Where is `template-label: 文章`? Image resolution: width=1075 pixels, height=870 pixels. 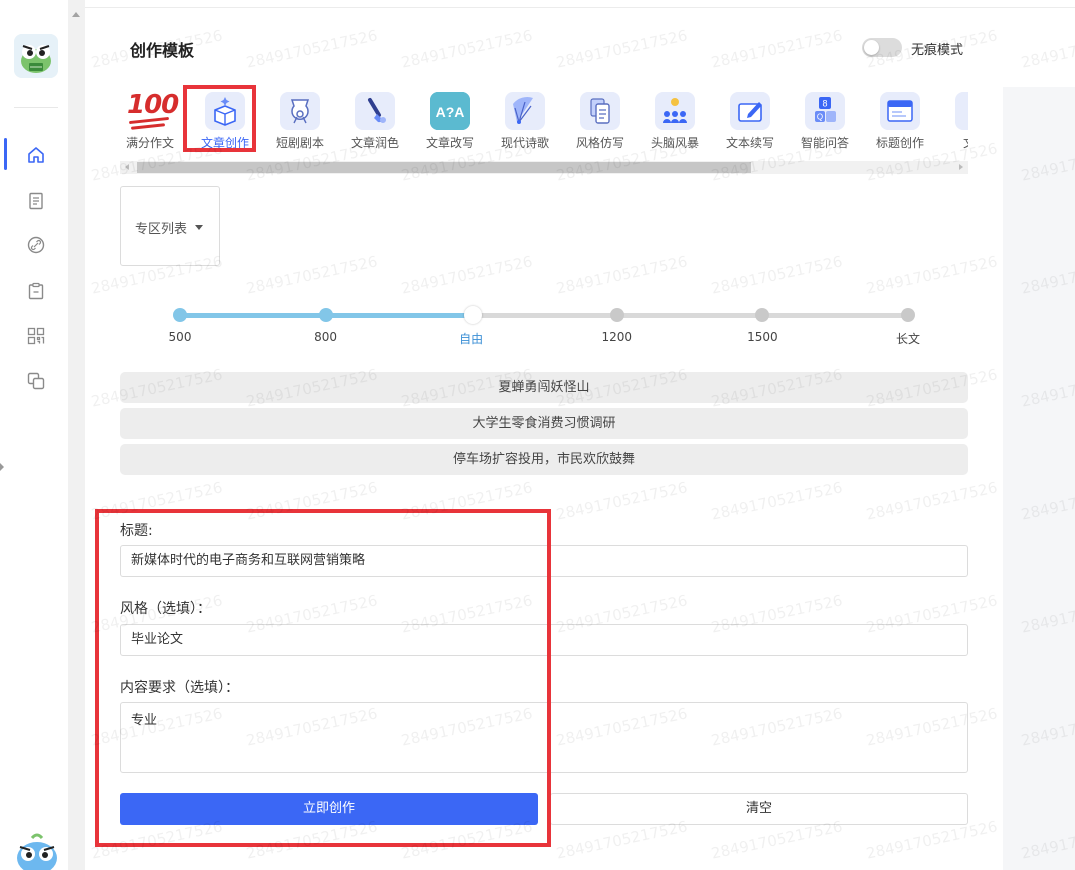
template-label: 文章 is located at coordinates (954, 142).